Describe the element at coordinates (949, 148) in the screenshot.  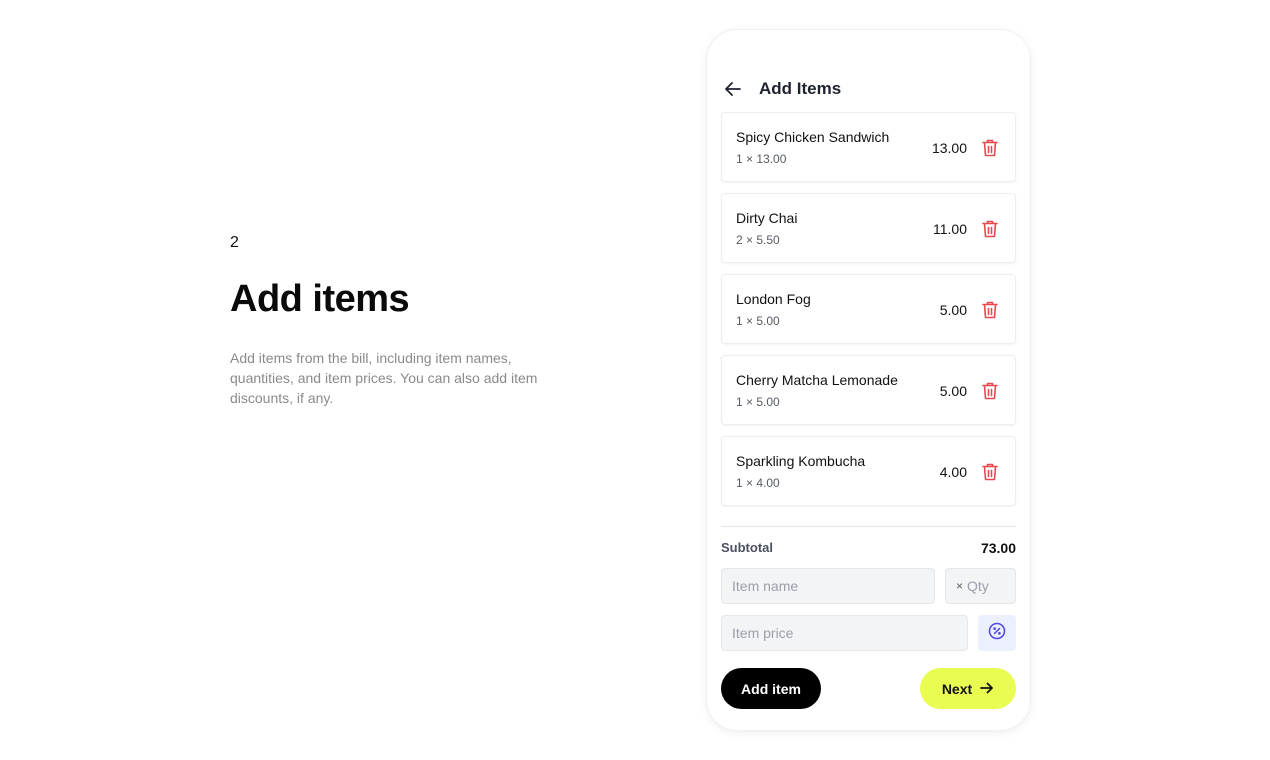
I see `item-total: 13.00` at that location.